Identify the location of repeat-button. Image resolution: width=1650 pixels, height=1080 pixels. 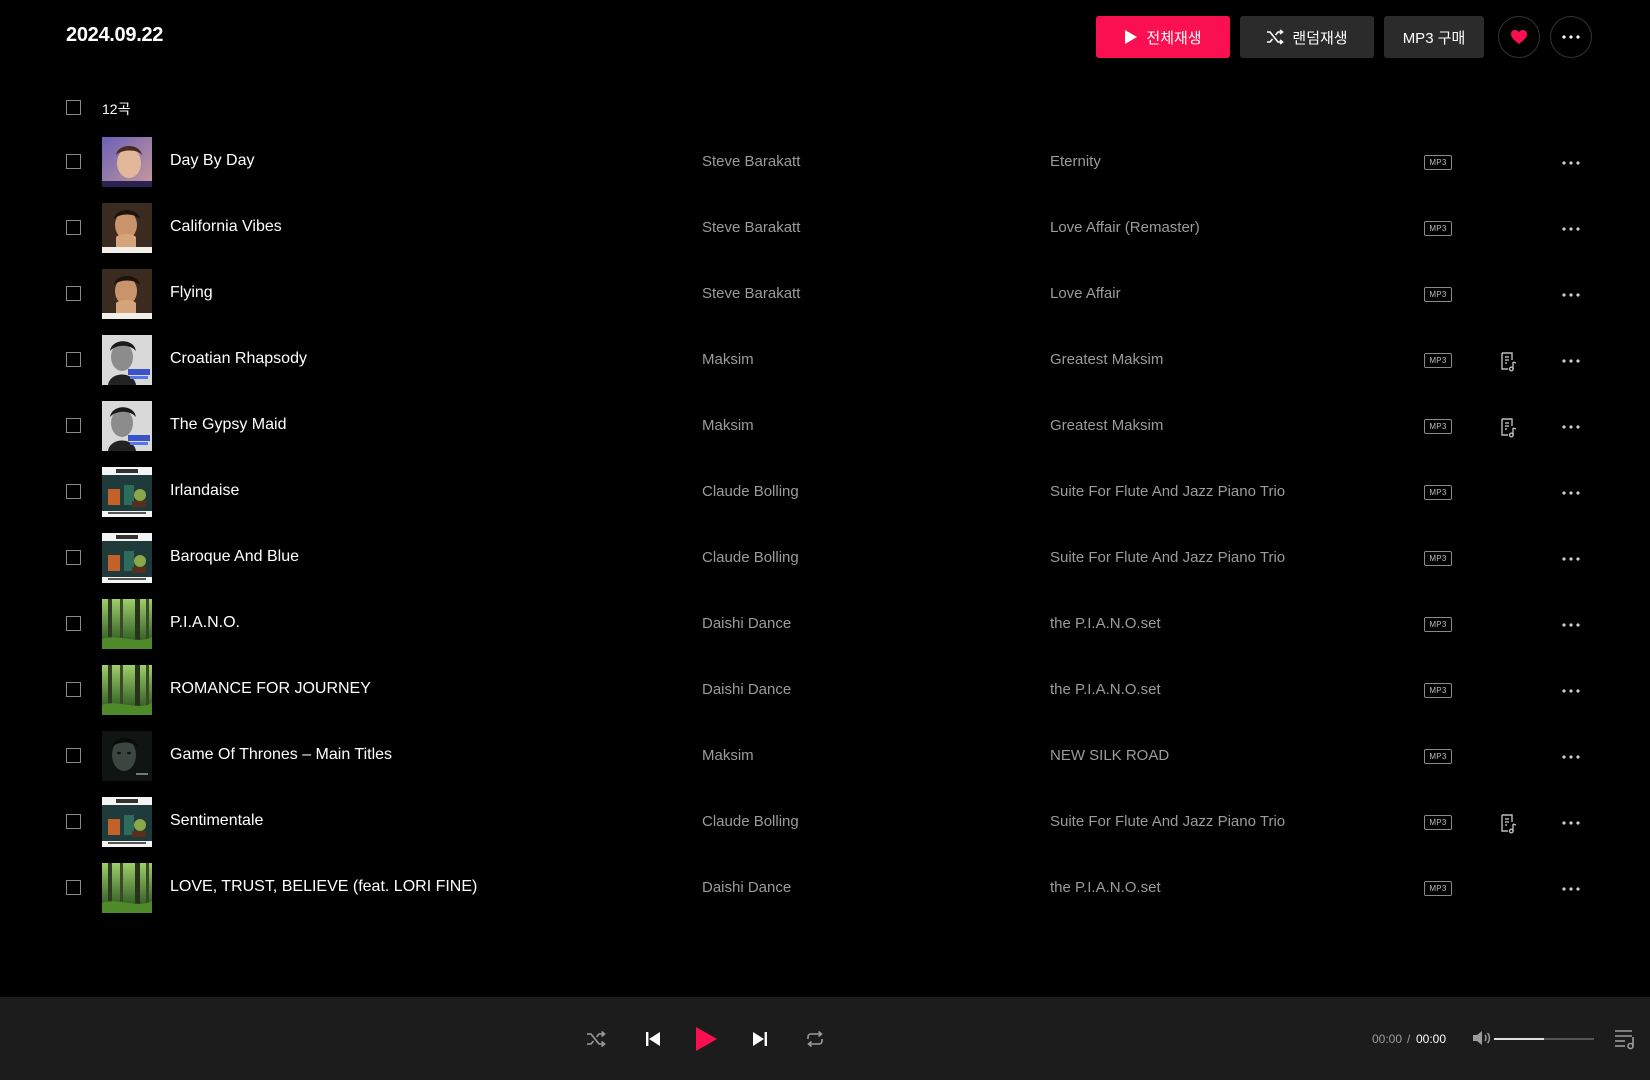
(815, 1039).